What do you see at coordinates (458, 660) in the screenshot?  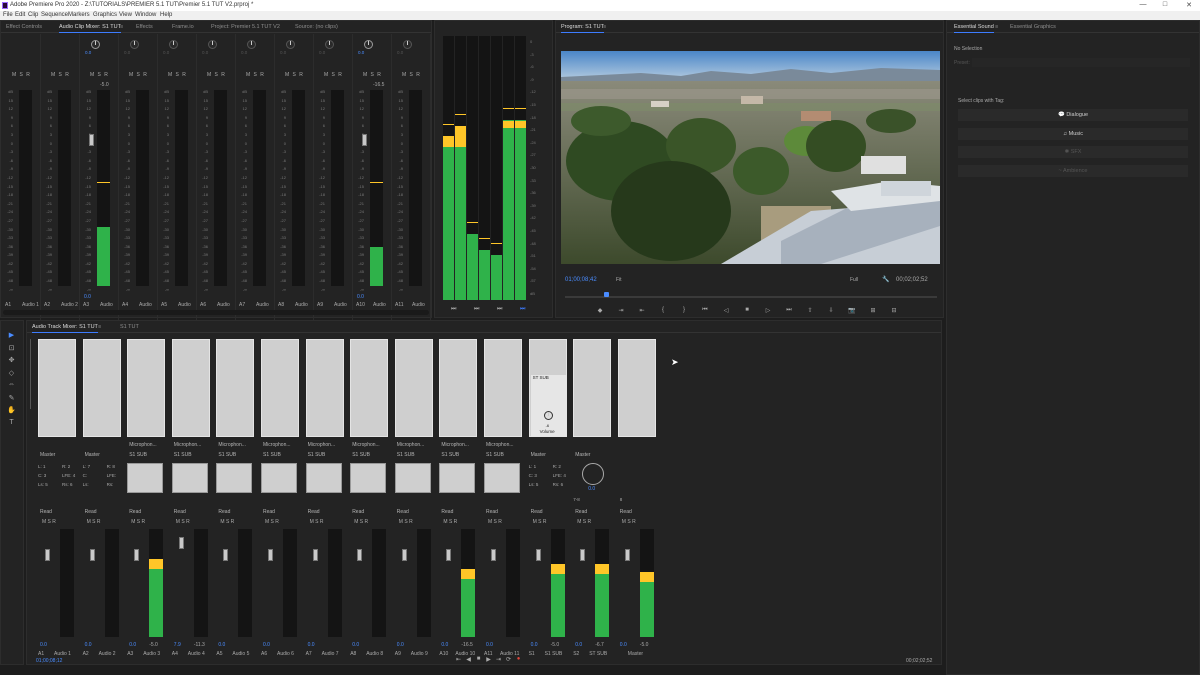 I see `transport-button: ⇤` at bounding box center [458, 660].